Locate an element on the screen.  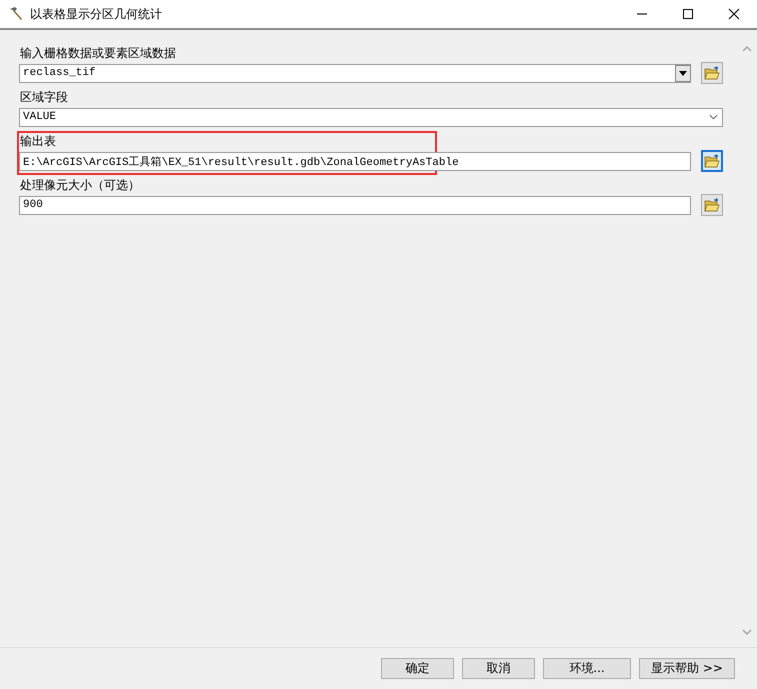
scroll-down-icon is located at coordinates (747, 632).